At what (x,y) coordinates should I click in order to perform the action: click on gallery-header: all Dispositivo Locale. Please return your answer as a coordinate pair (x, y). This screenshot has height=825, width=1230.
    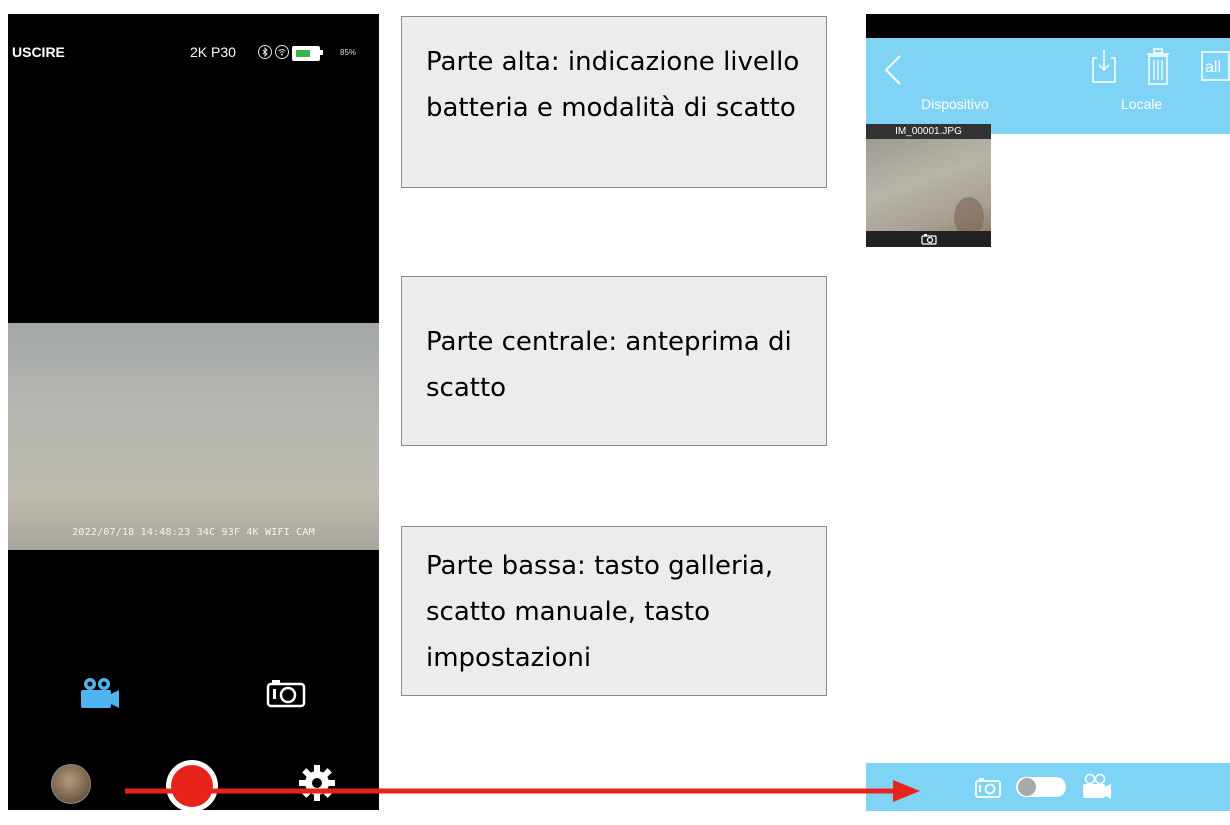
    Looking at the image, I should click on (1048, 86).